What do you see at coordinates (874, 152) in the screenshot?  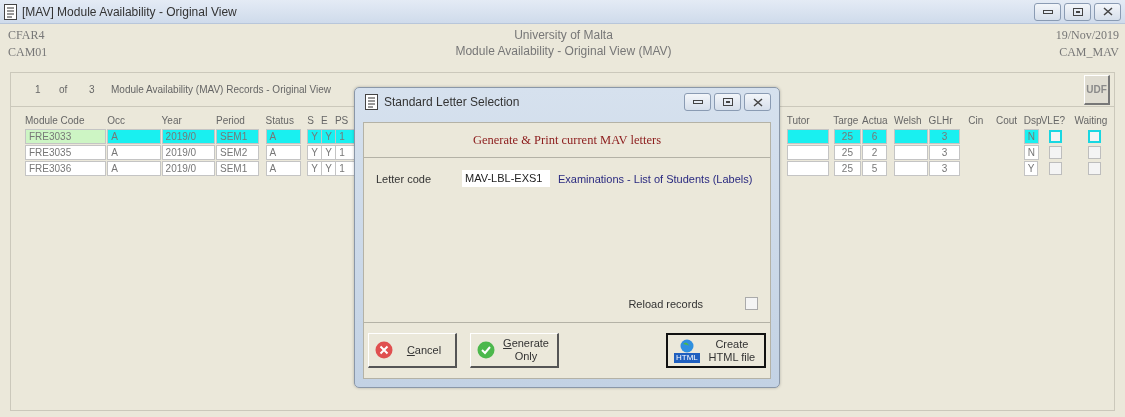 I see `table-cell: 2` at bounding box center [874, 152].